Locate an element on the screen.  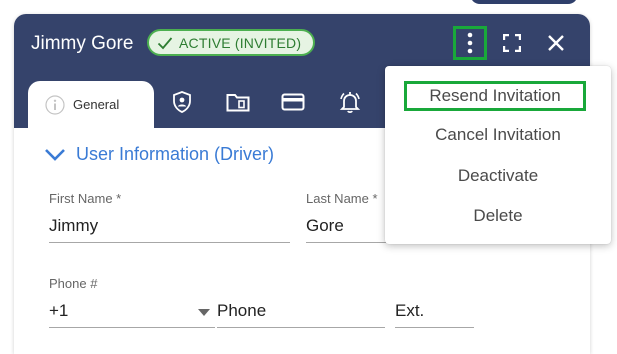
menu-item-cancel-invitation: Cancel Invitation is located at coordinates (498, 135).